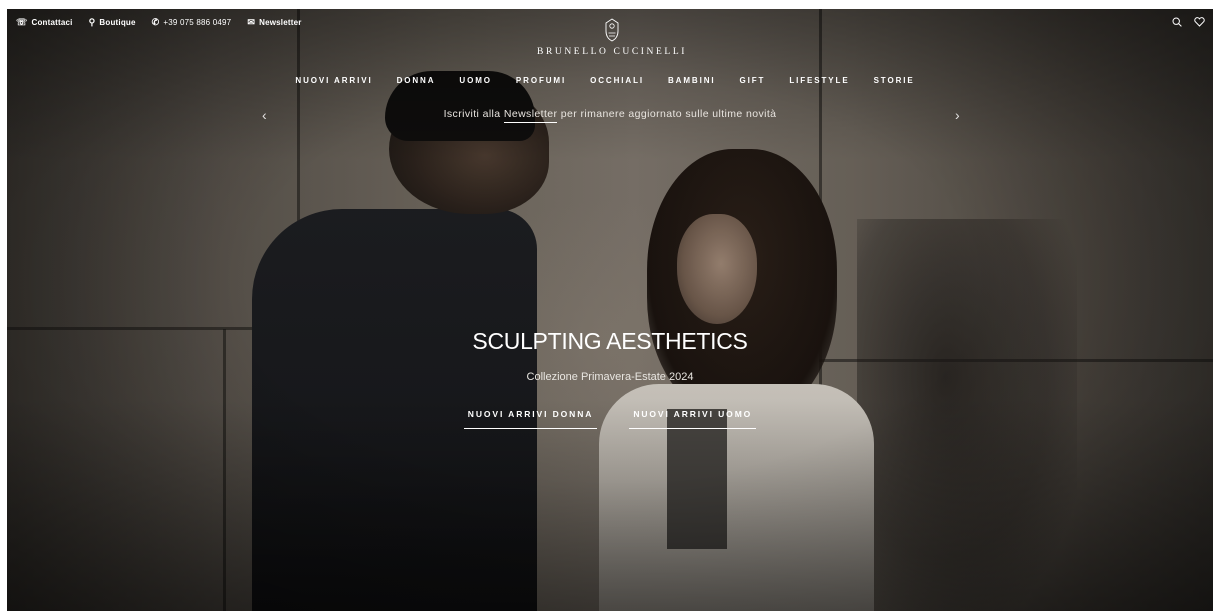 This screenshot has width=1213, height=611. What do you see at coordinates (530, 419) in the screenshot?
I see `new-arrivals-women-button: NUOVI ARRIVI DONNA` at bounding box center [530, 419].